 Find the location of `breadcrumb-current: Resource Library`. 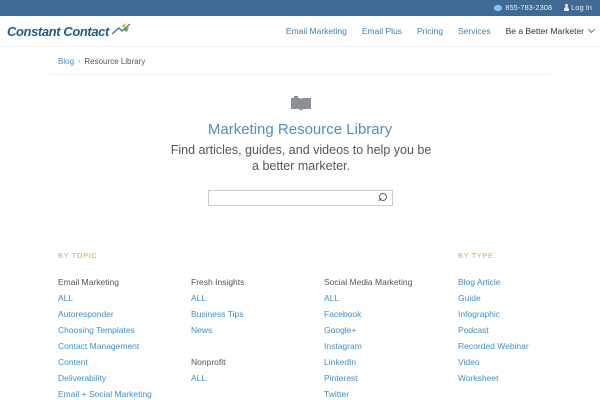

breadcrumb-current: Resource Library is located at coordinates (115, 61).